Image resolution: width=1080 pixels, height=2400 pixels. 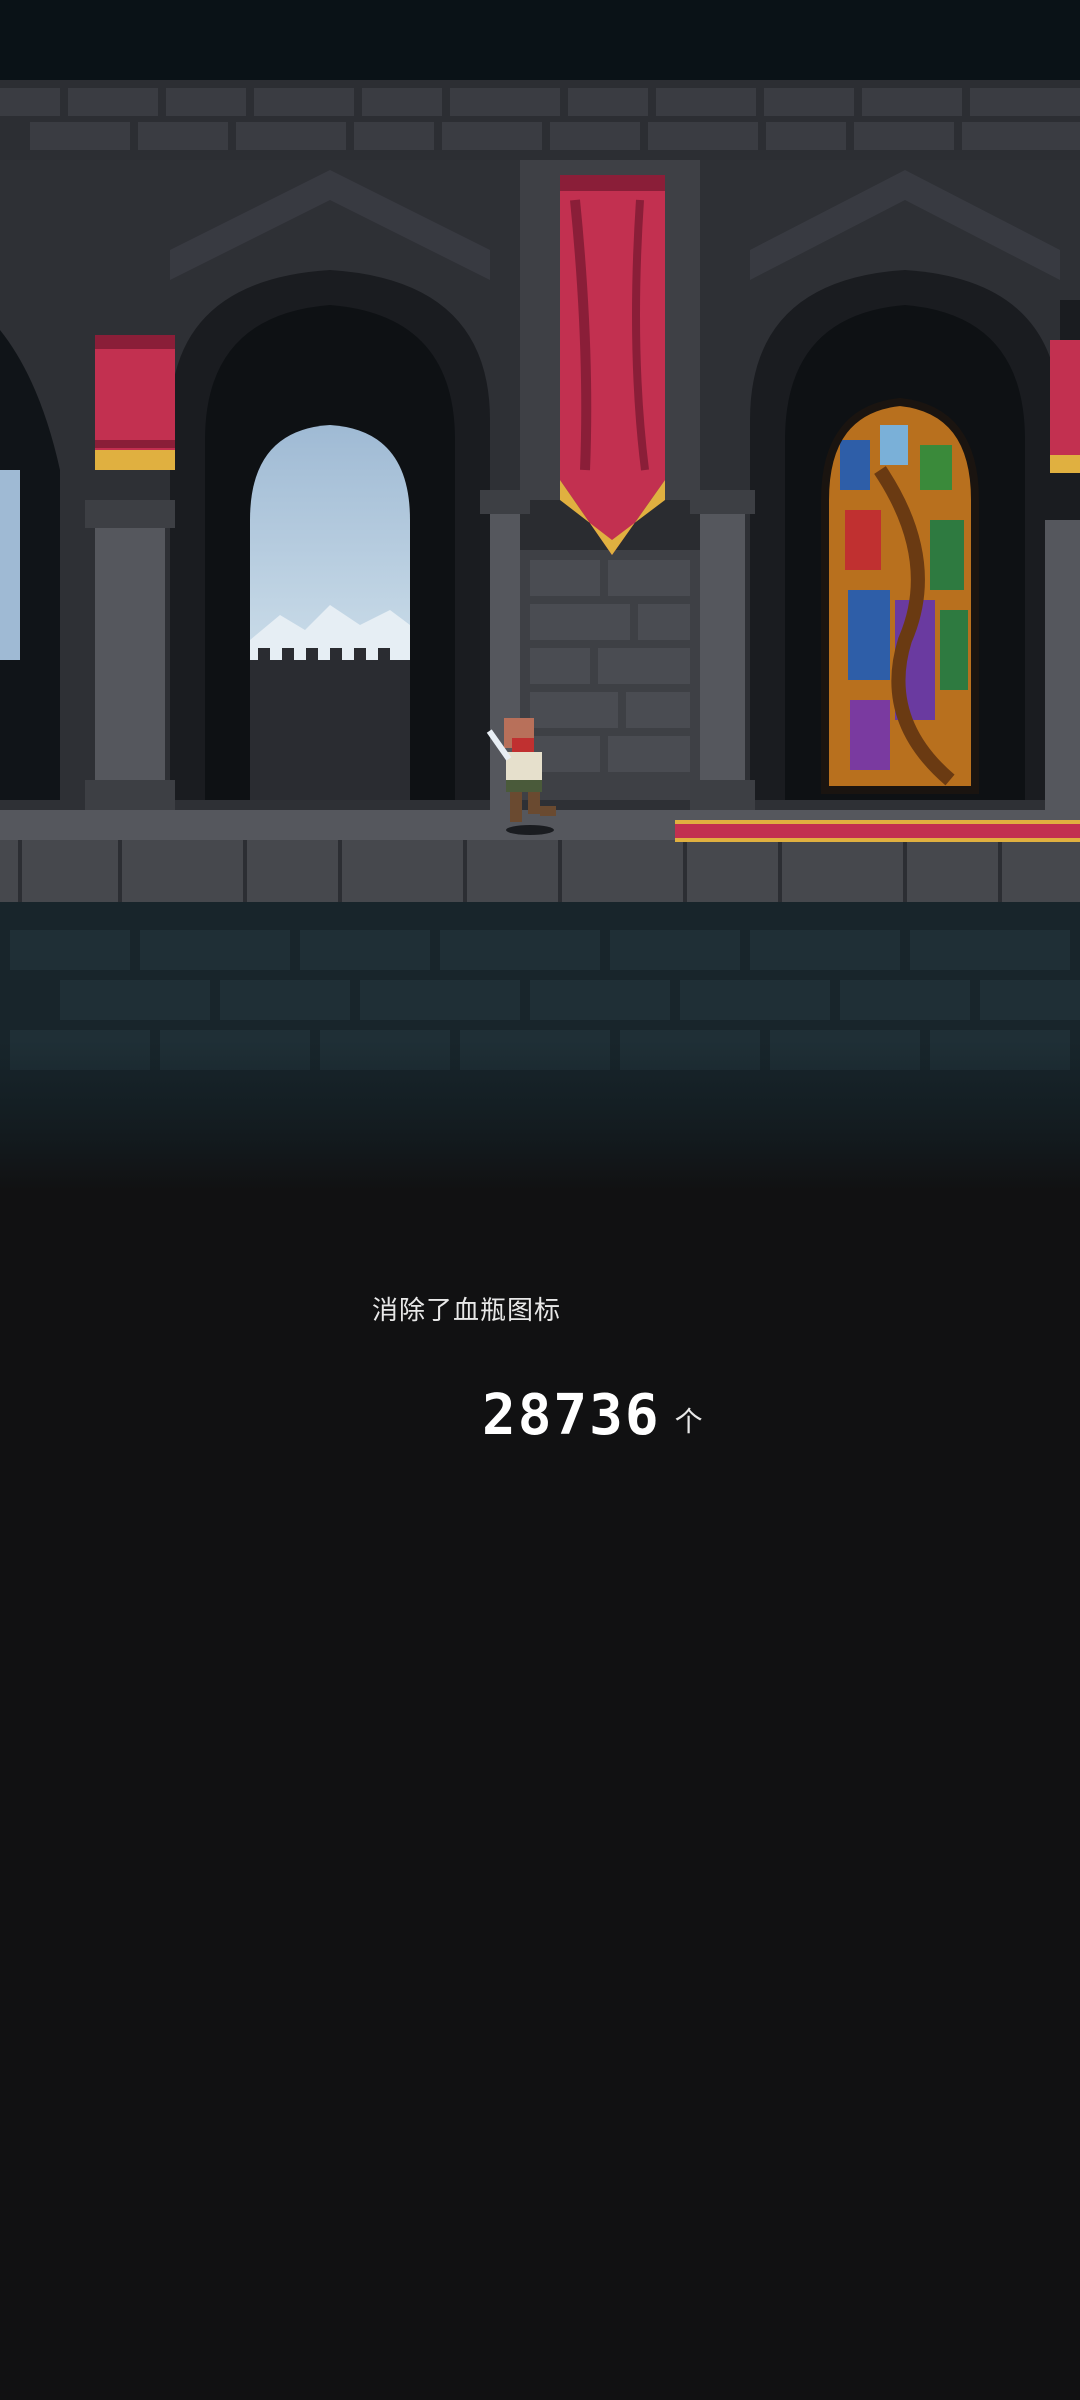 What do you see at coordinates (540, 40) in the screenshot?
I see `night-sky-band` at bounding box center [540, 40].